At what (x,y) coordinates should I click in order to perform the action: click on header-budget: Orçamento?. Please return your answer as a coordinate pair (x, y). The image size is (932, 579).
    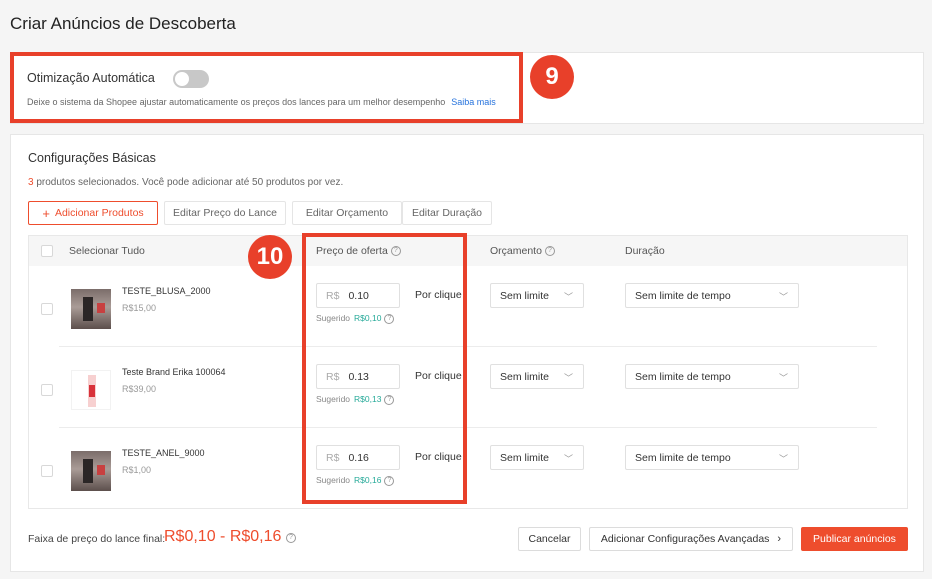
    Looking at the image, I should click on (522, 251).